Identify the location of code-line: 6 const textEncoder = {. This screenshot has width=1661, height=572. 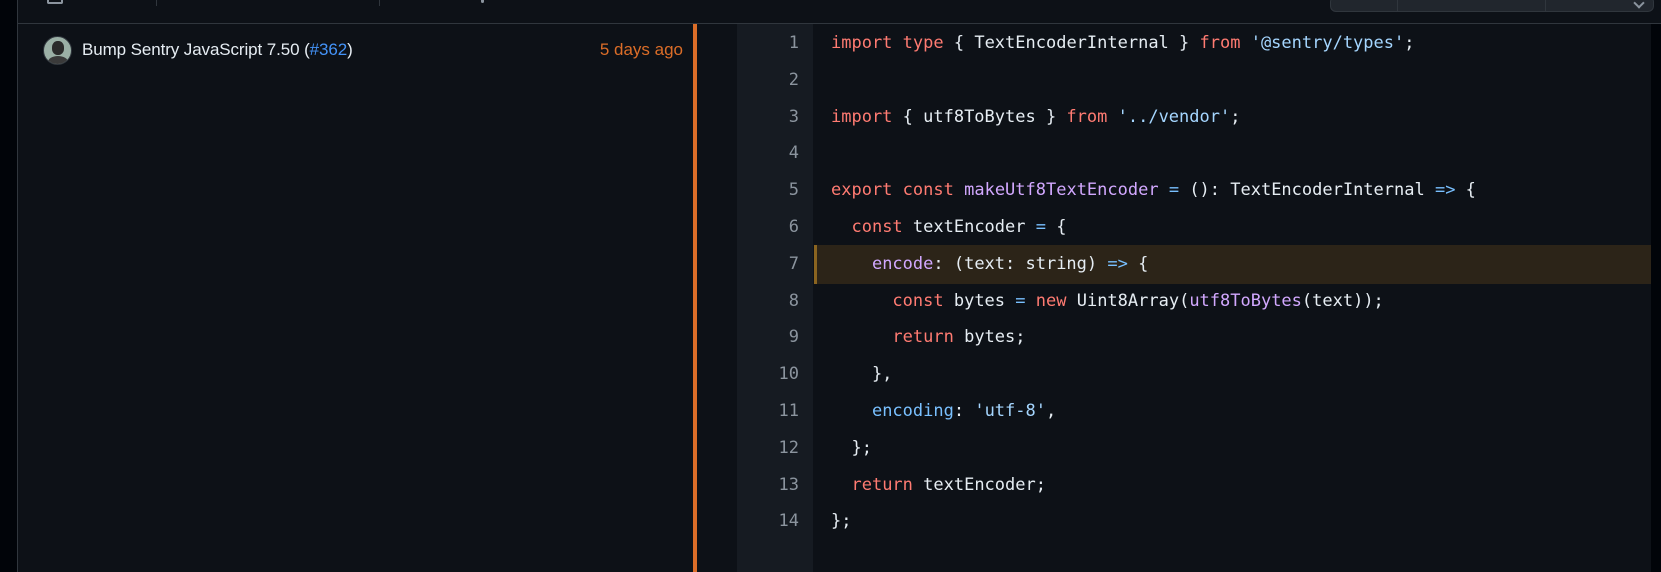
(1194, 227).